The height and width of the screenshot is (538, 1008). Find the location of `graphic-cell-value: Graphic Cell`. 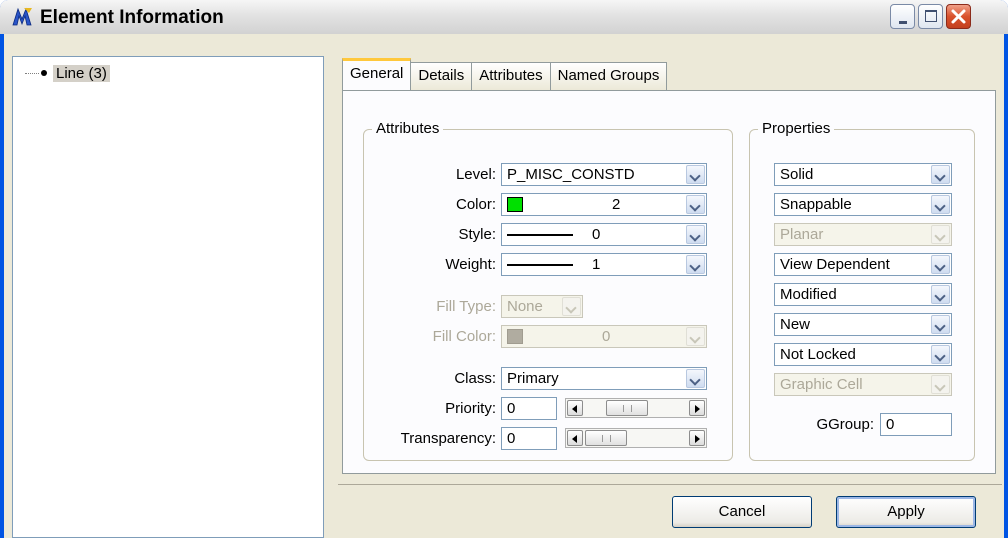

graphic-cell-value: Graphic Cell is located at coordinates (821, 384).